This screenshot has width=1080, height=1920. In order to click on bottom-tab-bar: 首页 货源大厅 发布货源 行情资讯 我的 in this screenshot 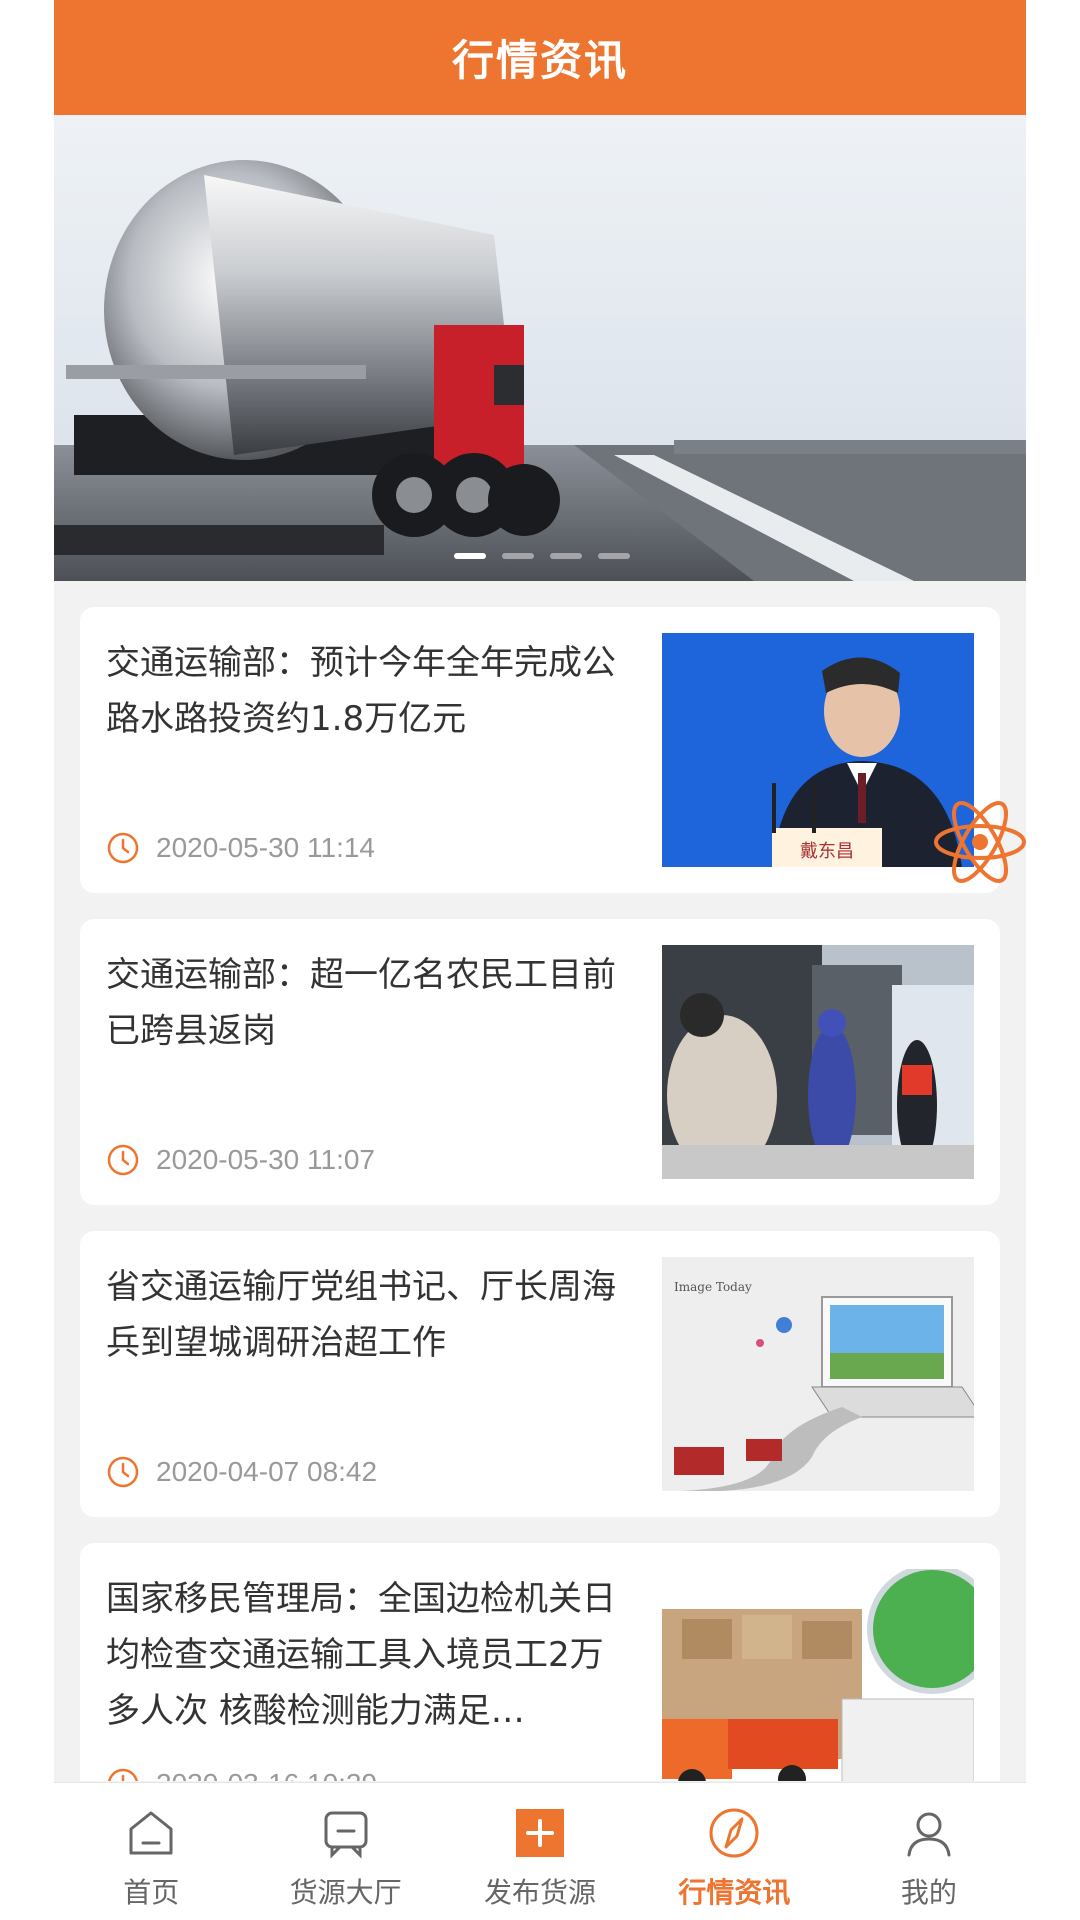, I will do `click(540, 1851)`.